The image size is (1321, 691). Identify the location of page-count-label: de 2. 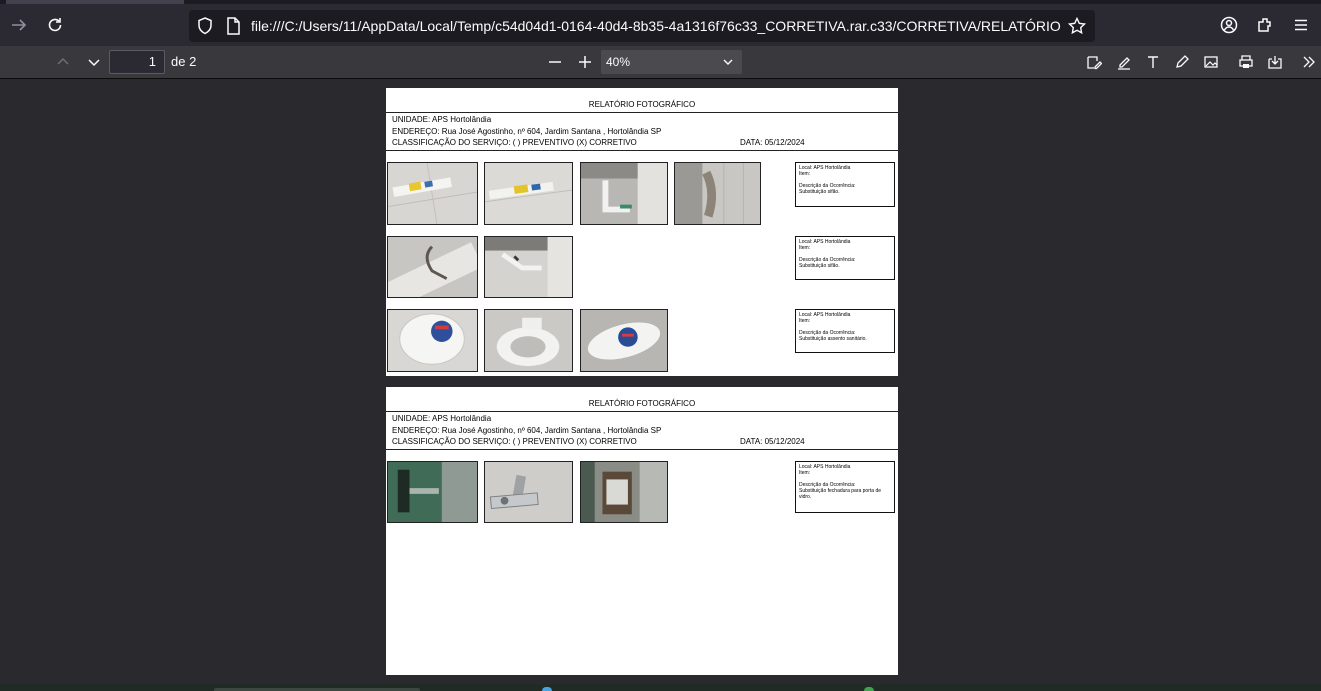
(184, 61).